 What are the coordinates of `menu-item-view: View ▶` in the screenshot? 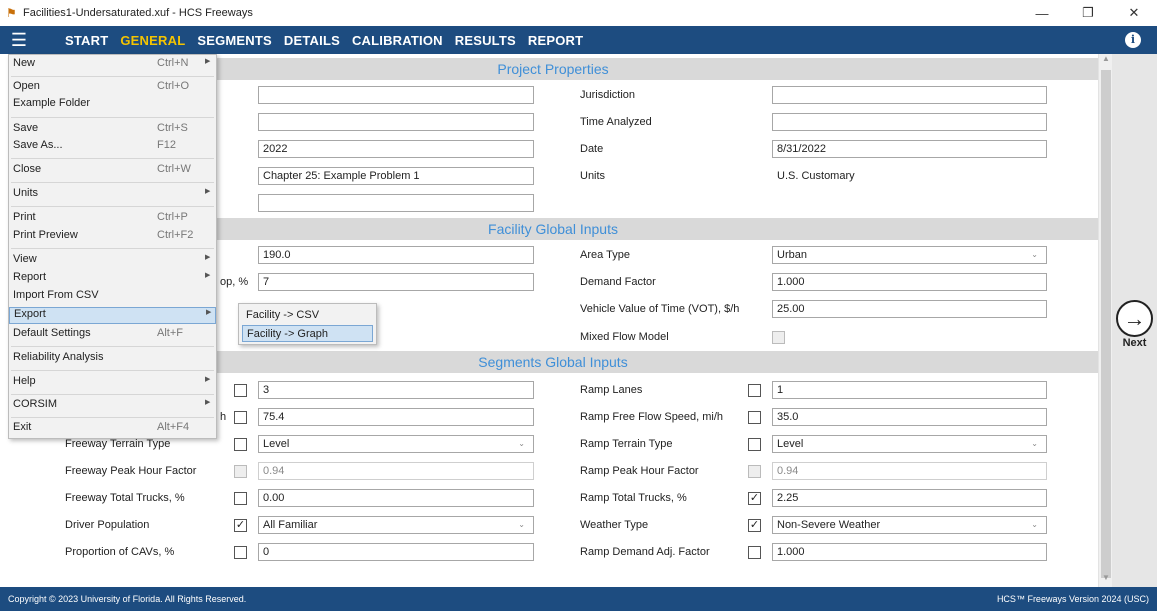 It's located at (112, 260).